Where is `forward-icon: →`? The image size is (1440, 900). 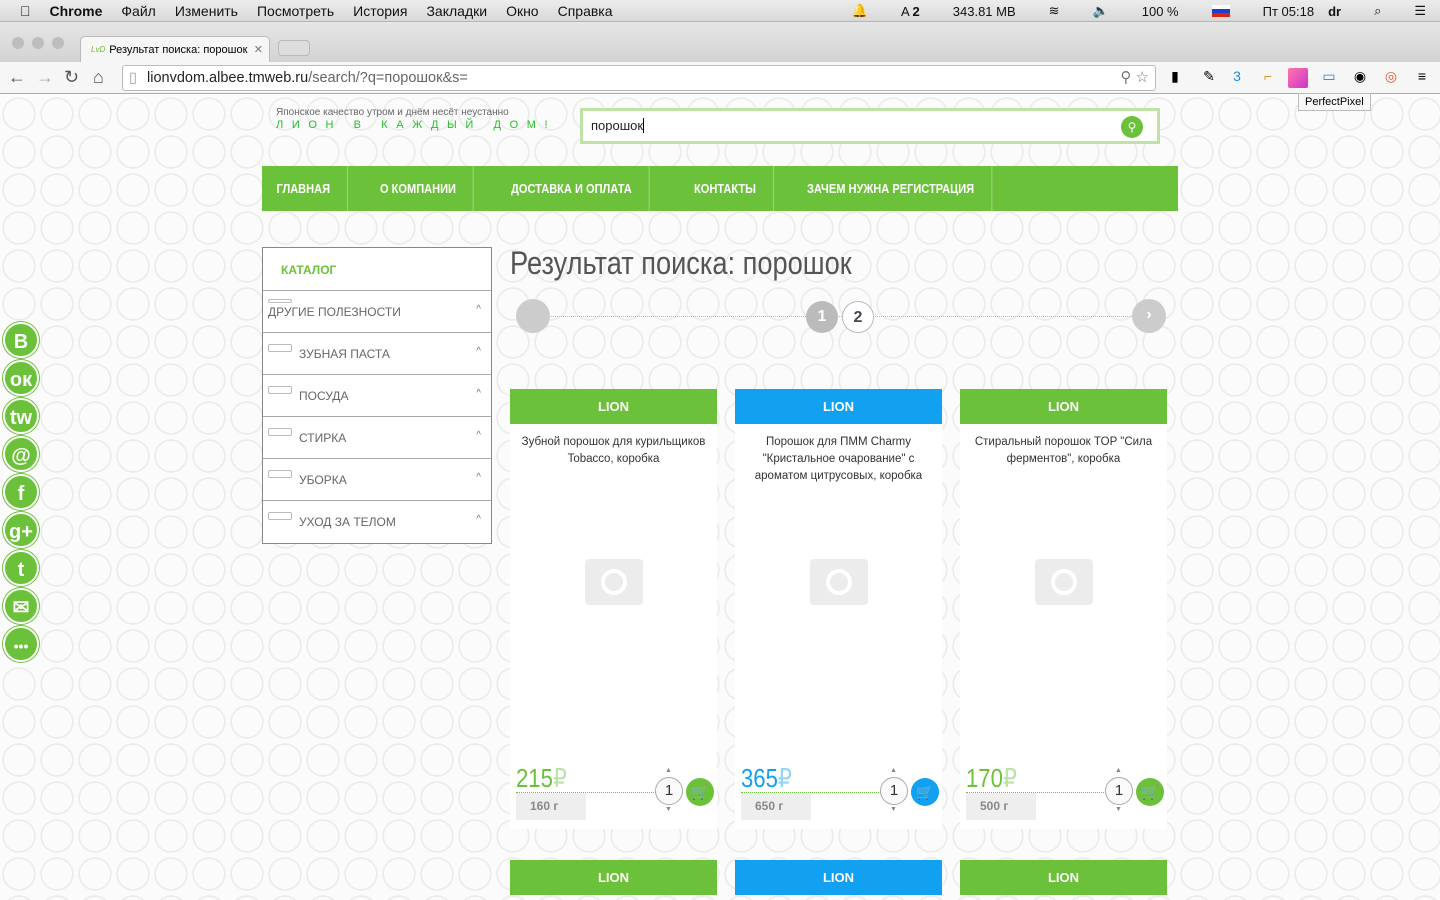 forward-icon: → is located at coordinates (45, 77).